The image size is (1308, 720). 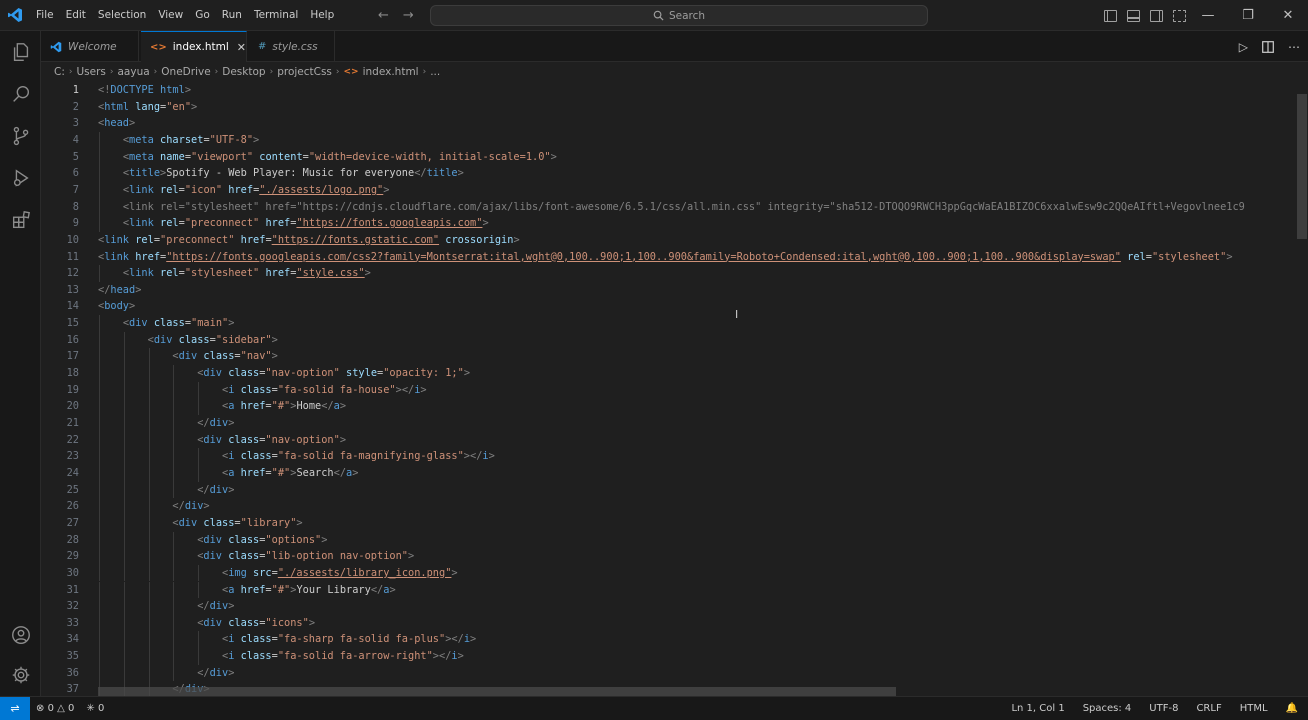 I want to click on restore-icon: ❐, so click(x=1248, y=15).